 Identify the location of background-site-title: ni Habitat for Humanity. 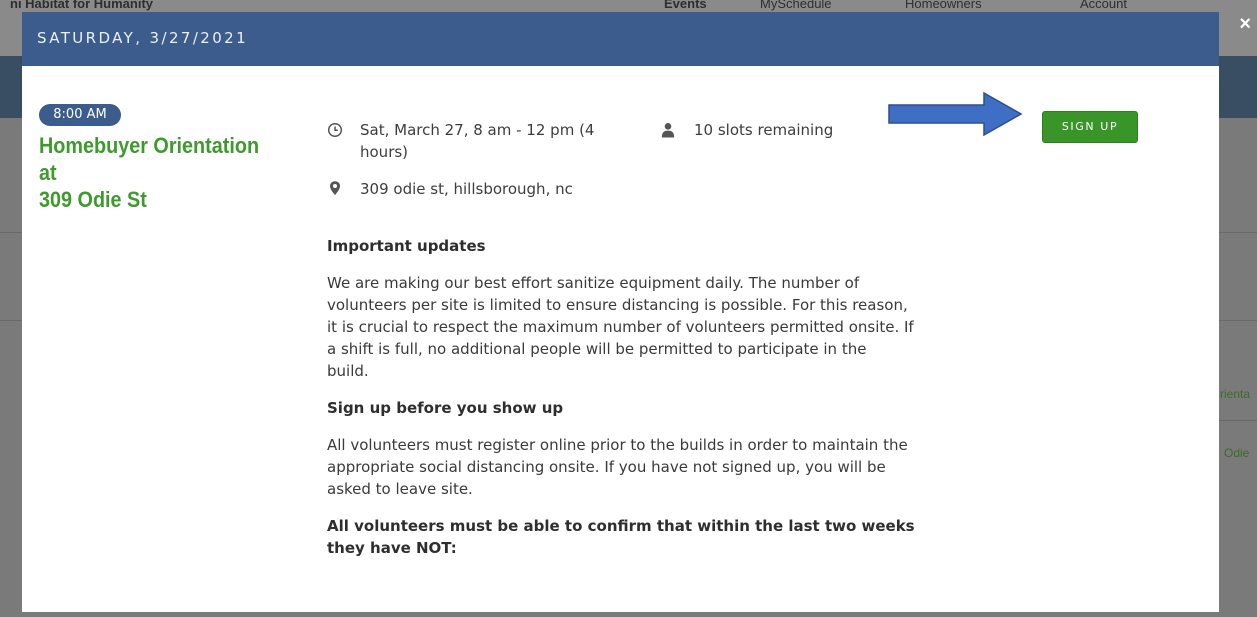
(82, 5).